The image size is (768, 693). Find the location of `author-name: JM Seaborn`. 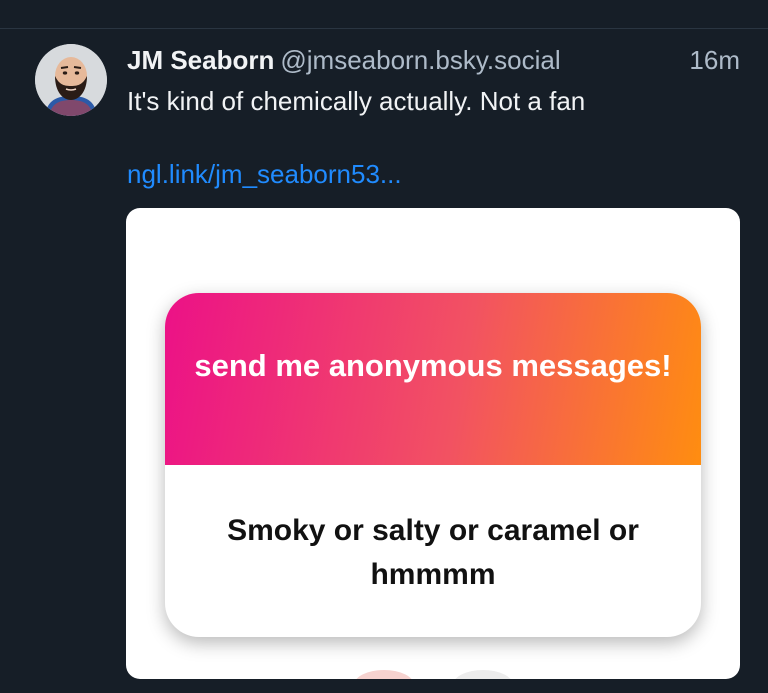

author-name: JM Seaborn is located at coordinates (200, 60).